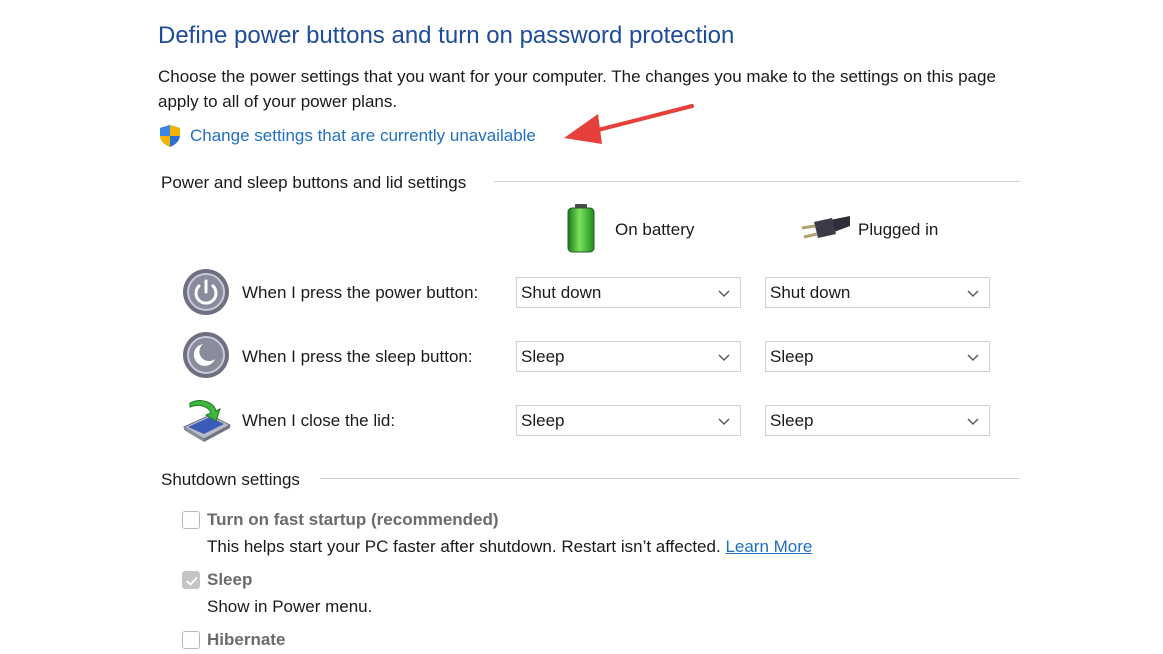  I want to click on close-lid-label: When I close the lid:, so click(319, 420).